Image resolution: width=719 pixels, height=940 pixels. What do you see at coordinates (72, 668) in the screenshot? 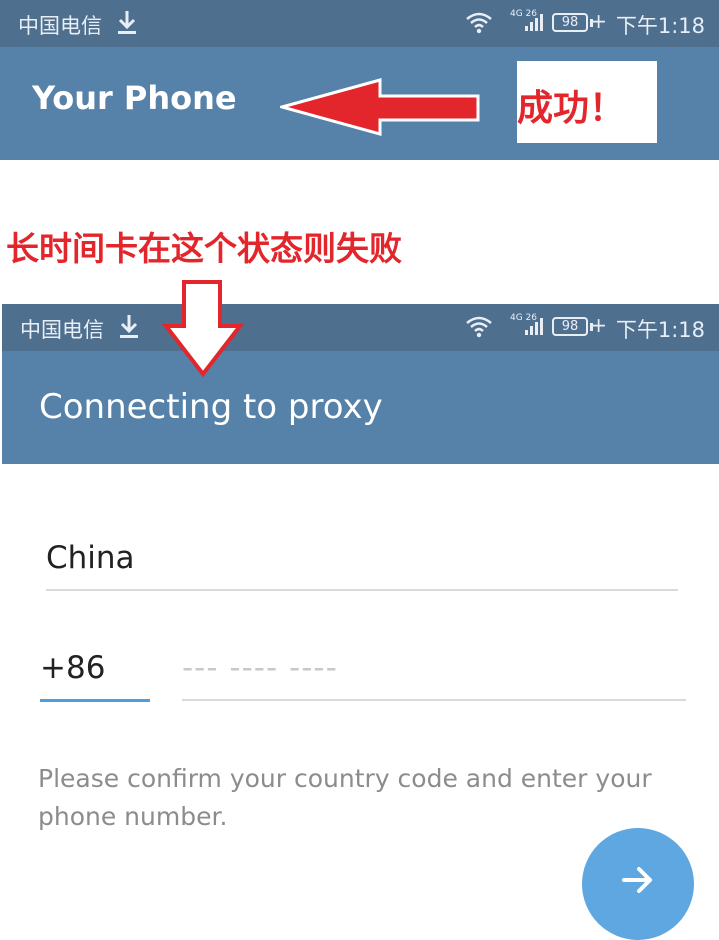
I see `country-code-input: +86` at bounding box center [72, 668].